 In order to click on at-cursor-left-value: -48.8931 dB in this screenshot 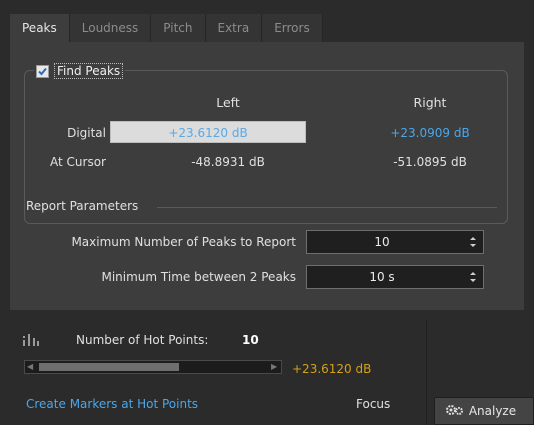, I will do `click(228, 162)`.